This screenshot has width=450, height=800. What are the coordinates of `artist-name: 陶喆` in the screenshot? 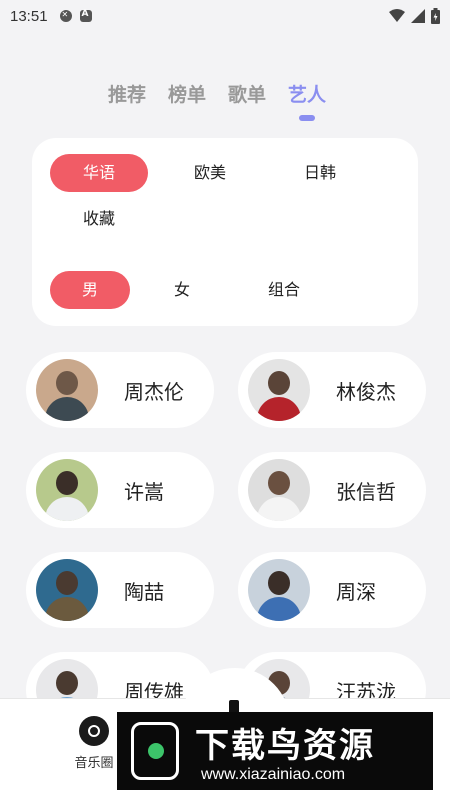 It's located at (144, 591).